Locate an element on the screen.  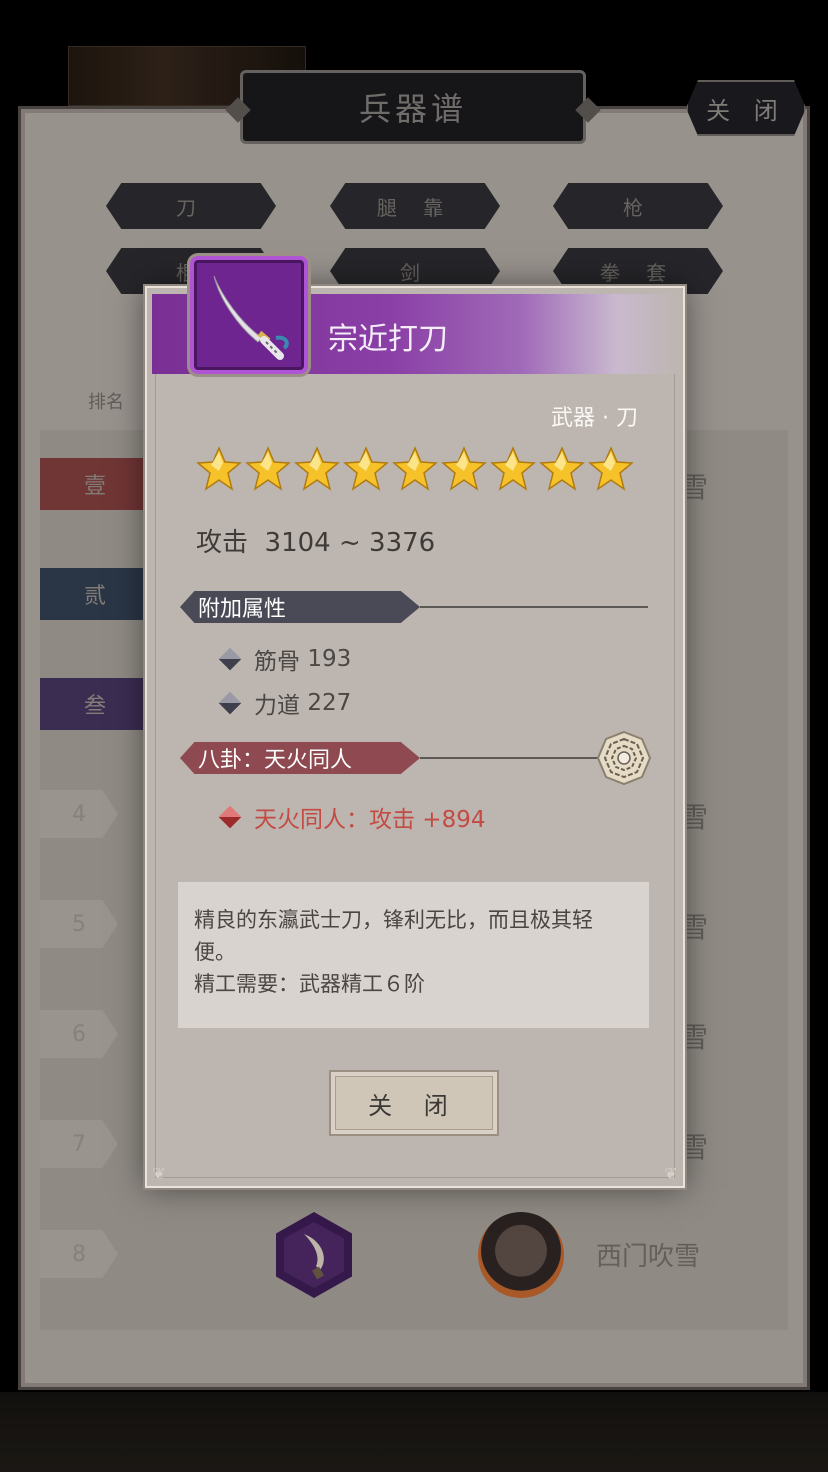
dialog-close-button: 关 闭 is located at coordinates (414, 1103).